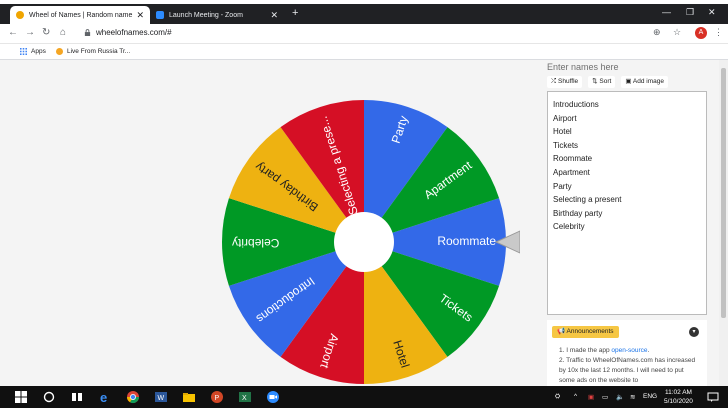 This screenshot has height=408, width=728. I want to click on svg-text: e, so click(103, 397).